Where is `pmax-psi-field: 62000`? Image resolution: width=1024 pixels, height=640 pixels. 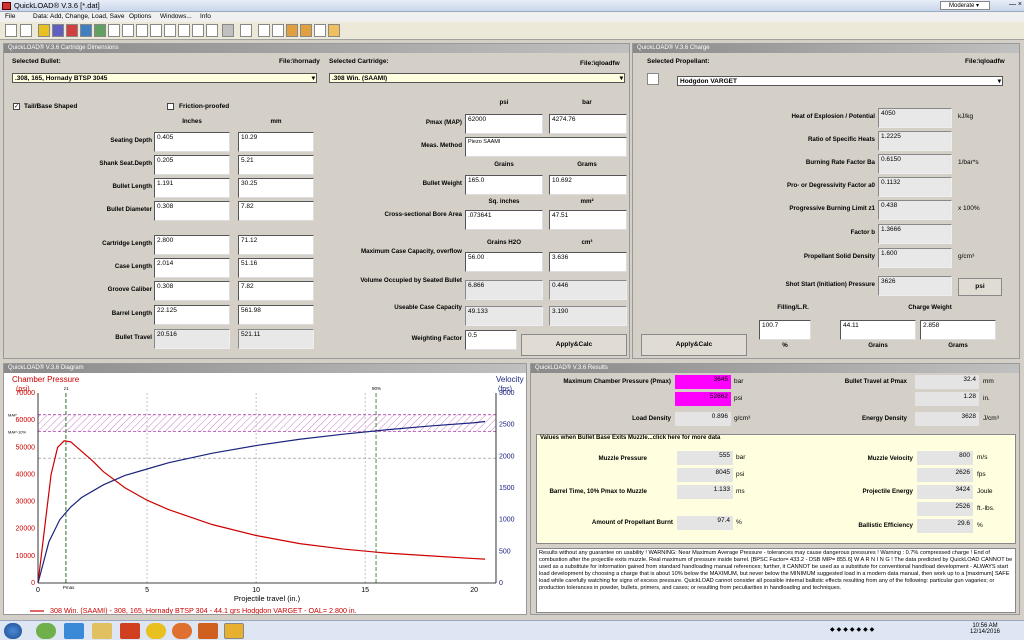 pmax-psi-field: 62000 is located at coordinates (504, 124).